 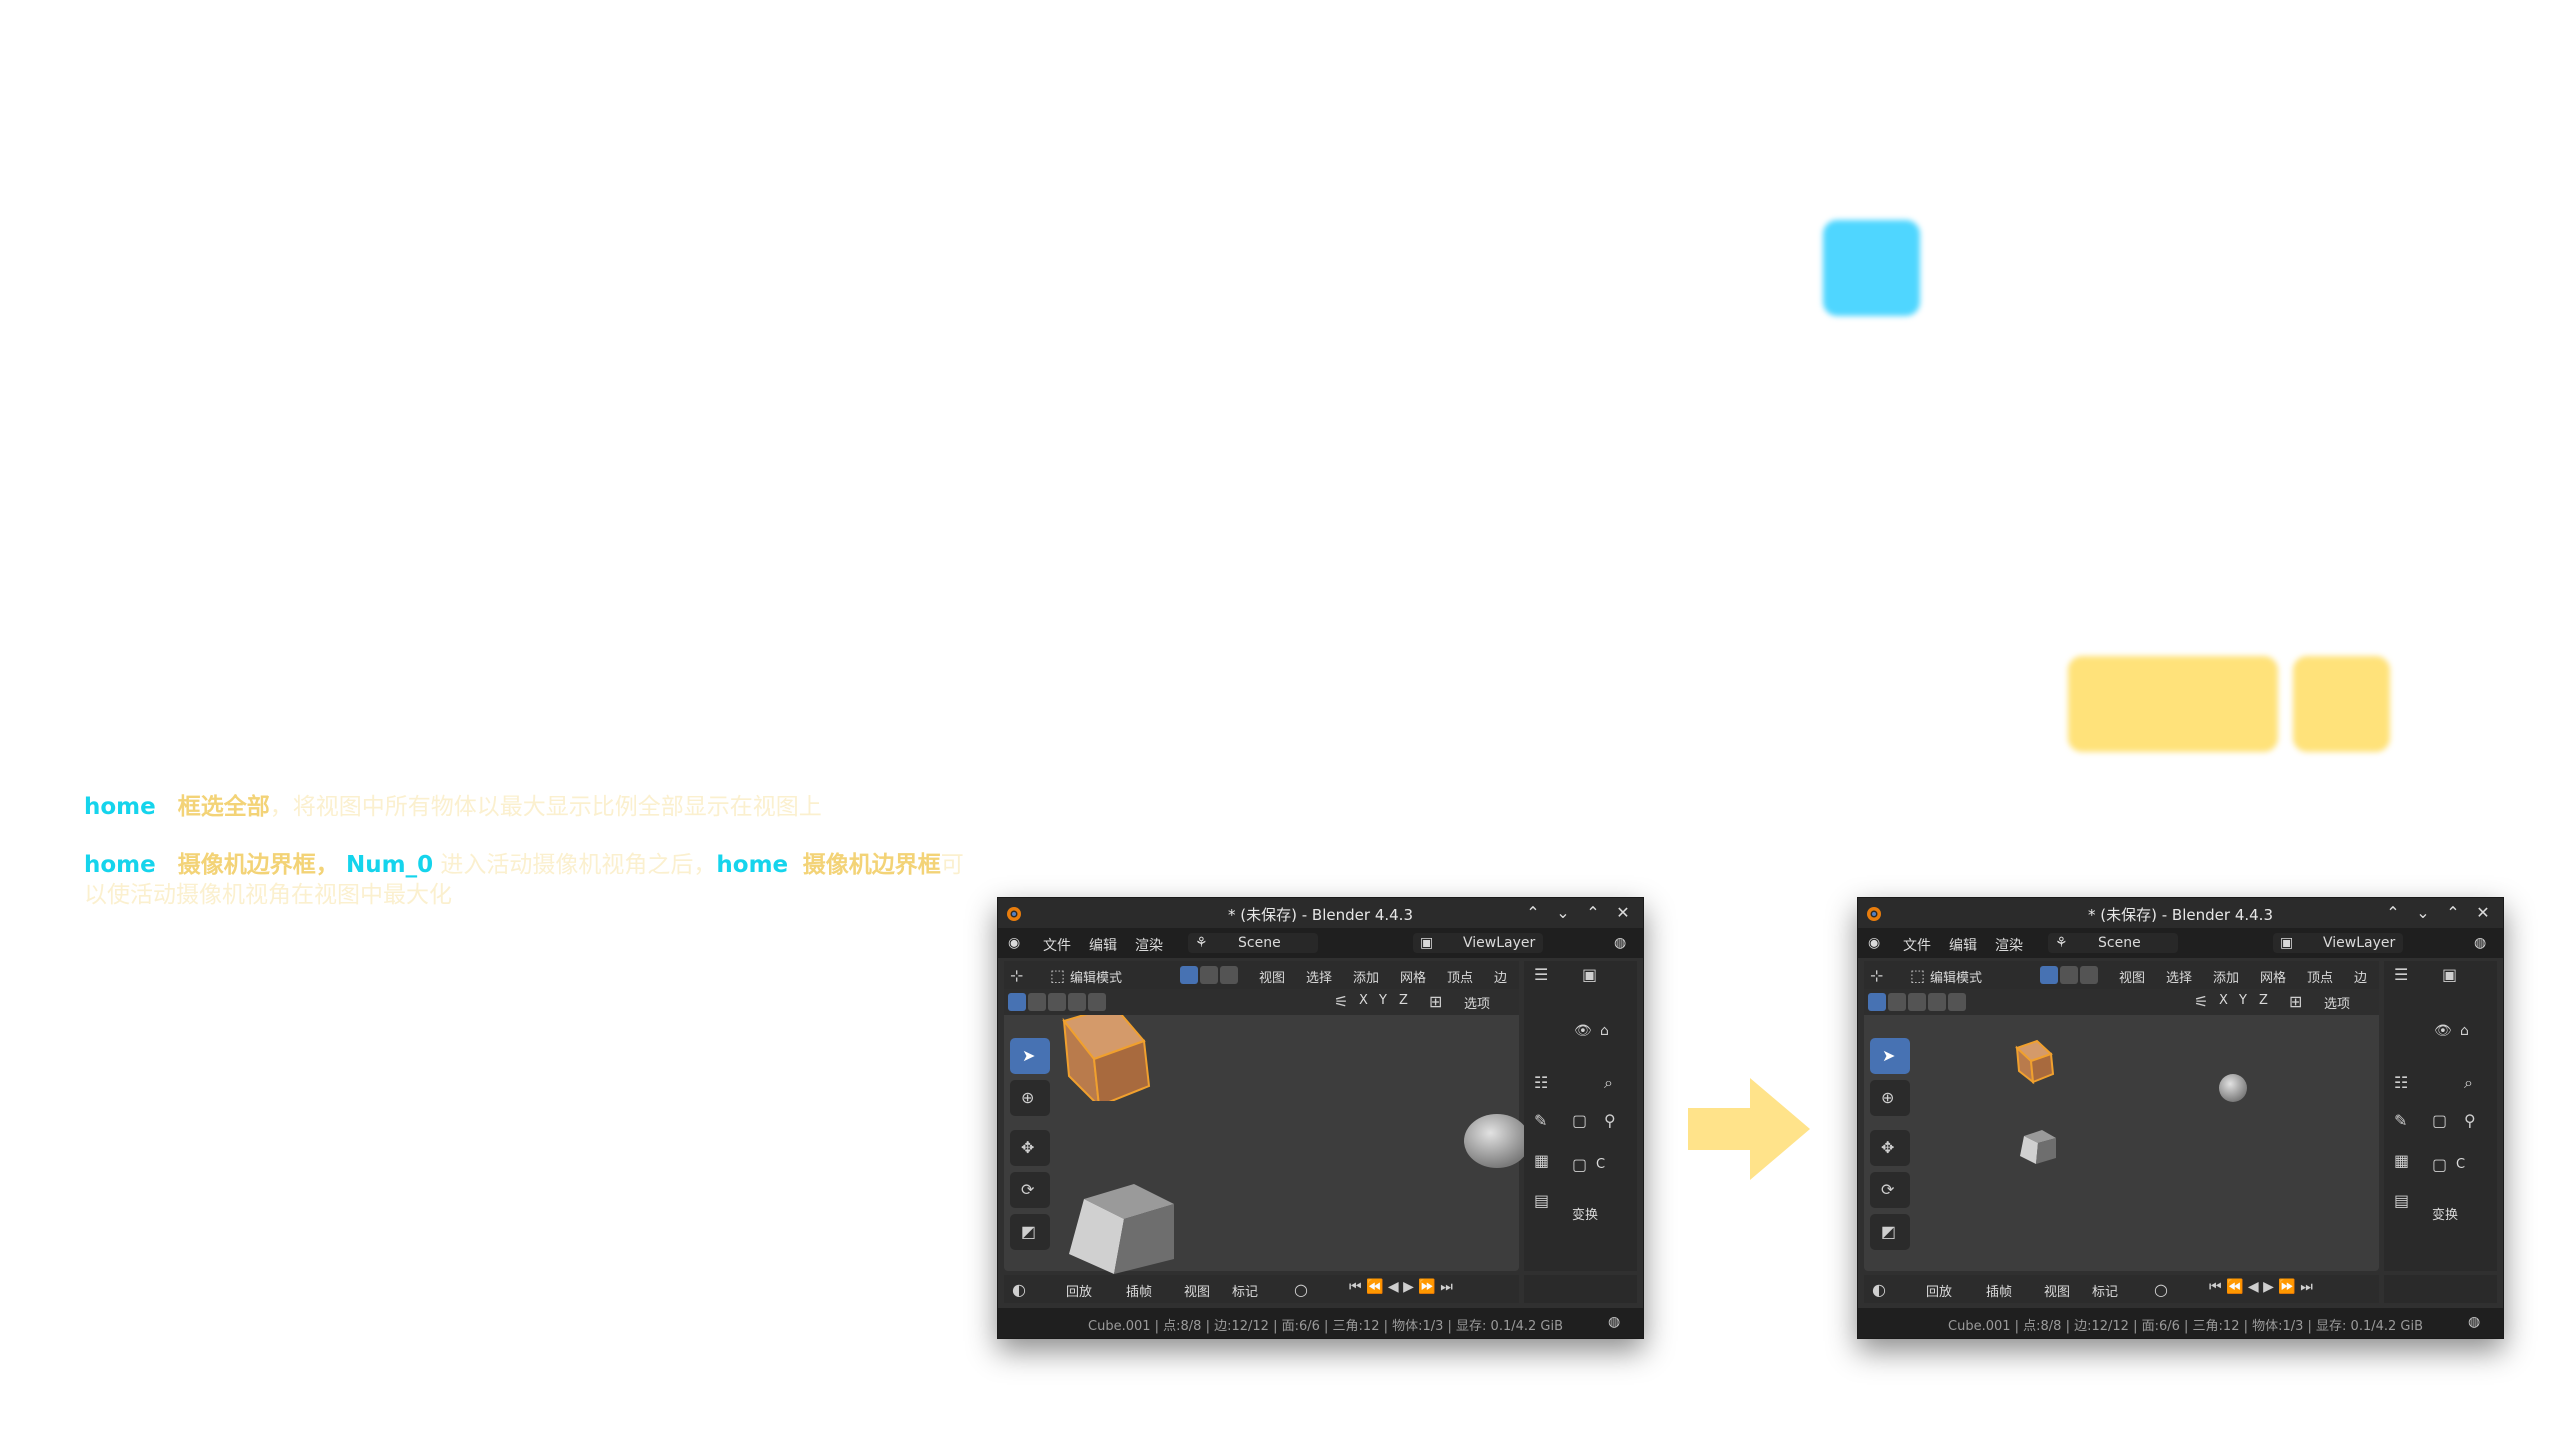 I want to click on record-icon: ○, so click(x=2161, y=1289).